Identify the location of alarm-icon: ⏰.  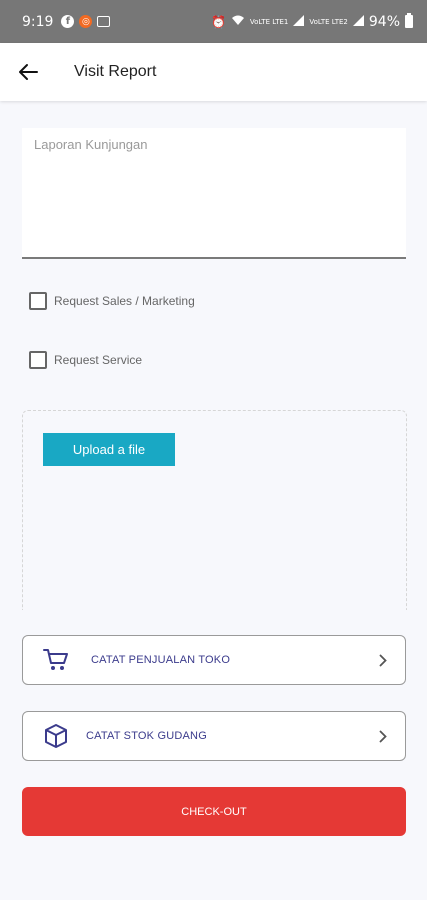
(218, 21).